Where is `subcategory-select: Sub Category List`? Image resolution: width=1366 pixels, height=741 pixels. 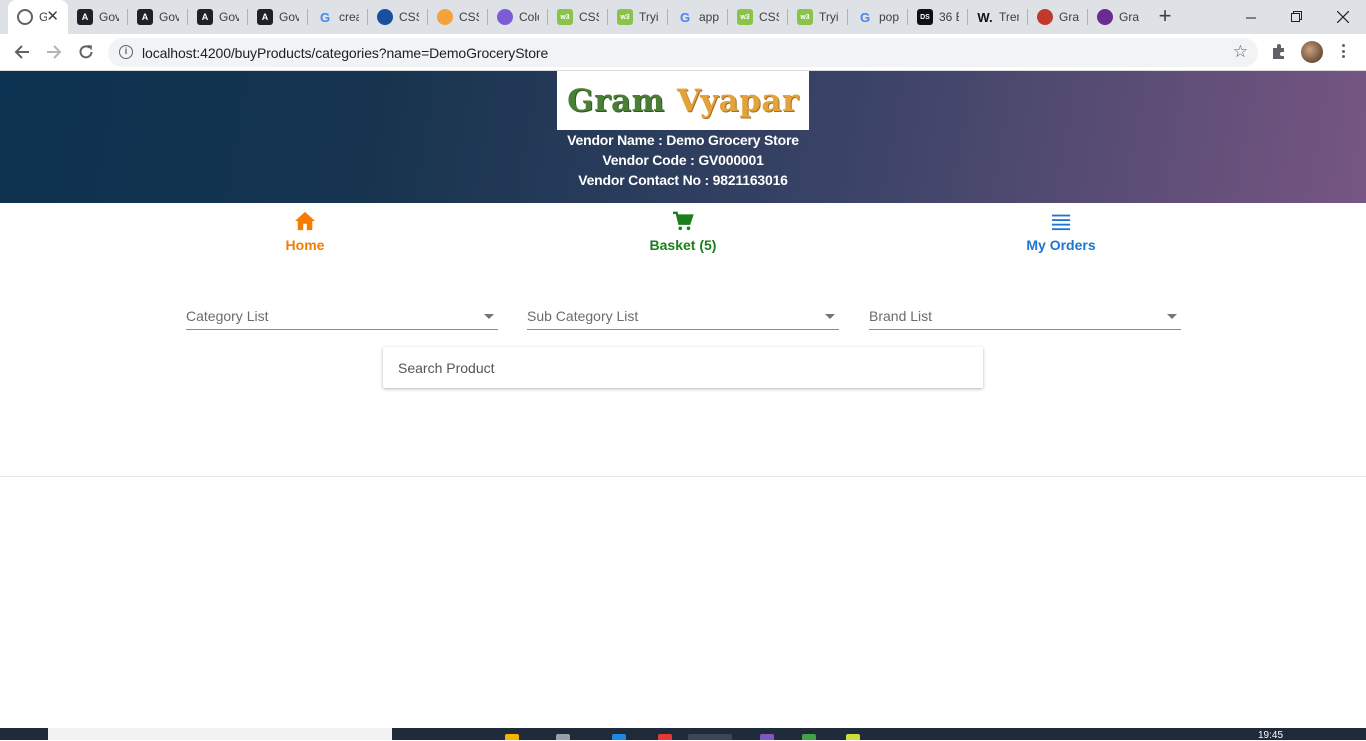 subcategory-select: Sub Category List is located at coordinates (683, 317).